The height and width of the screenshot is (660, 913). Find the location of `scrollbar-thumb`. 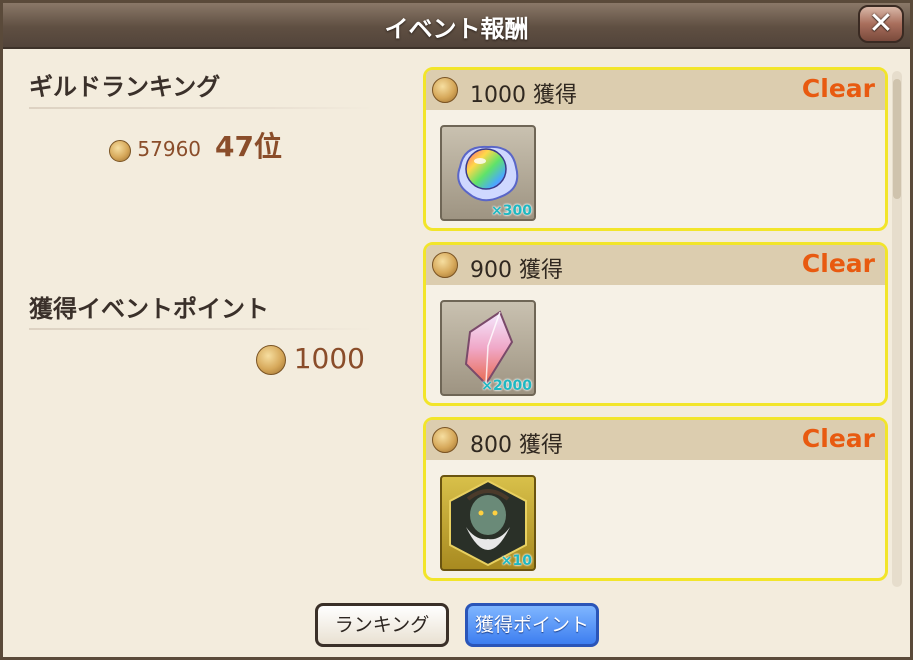

scrollbar-thumb is located at coordinates (897, 139).